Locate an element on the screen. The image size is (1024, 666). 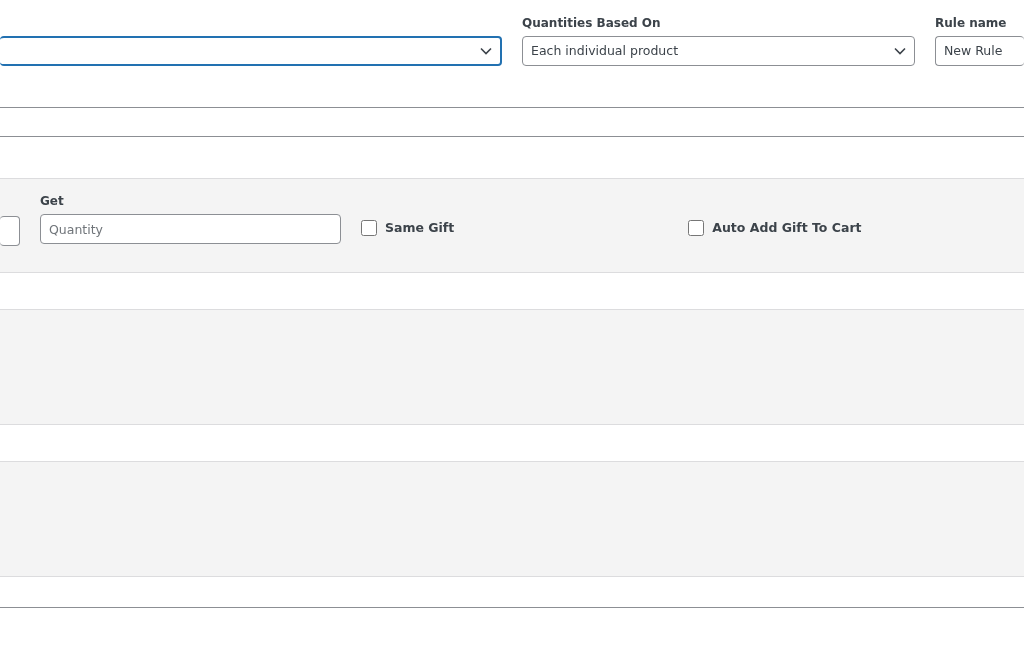
field-label: Get is located at coordinates (52, 201).